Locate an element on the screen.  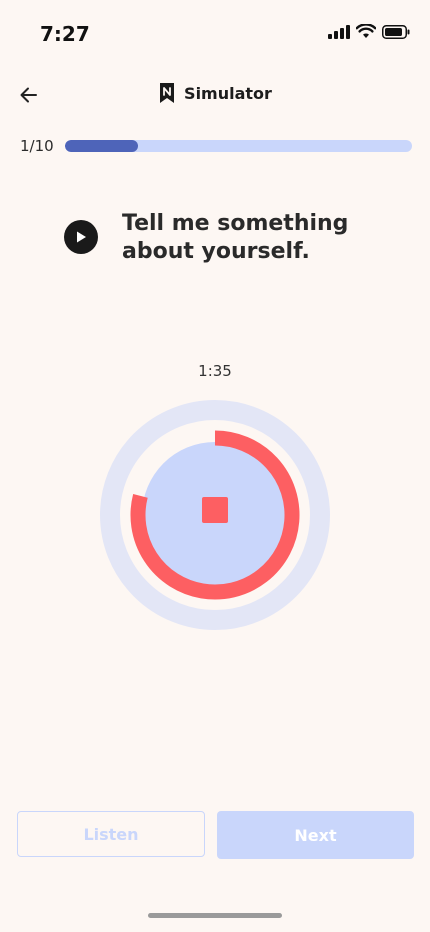
play-question-button is located at coordinates (81, 237).